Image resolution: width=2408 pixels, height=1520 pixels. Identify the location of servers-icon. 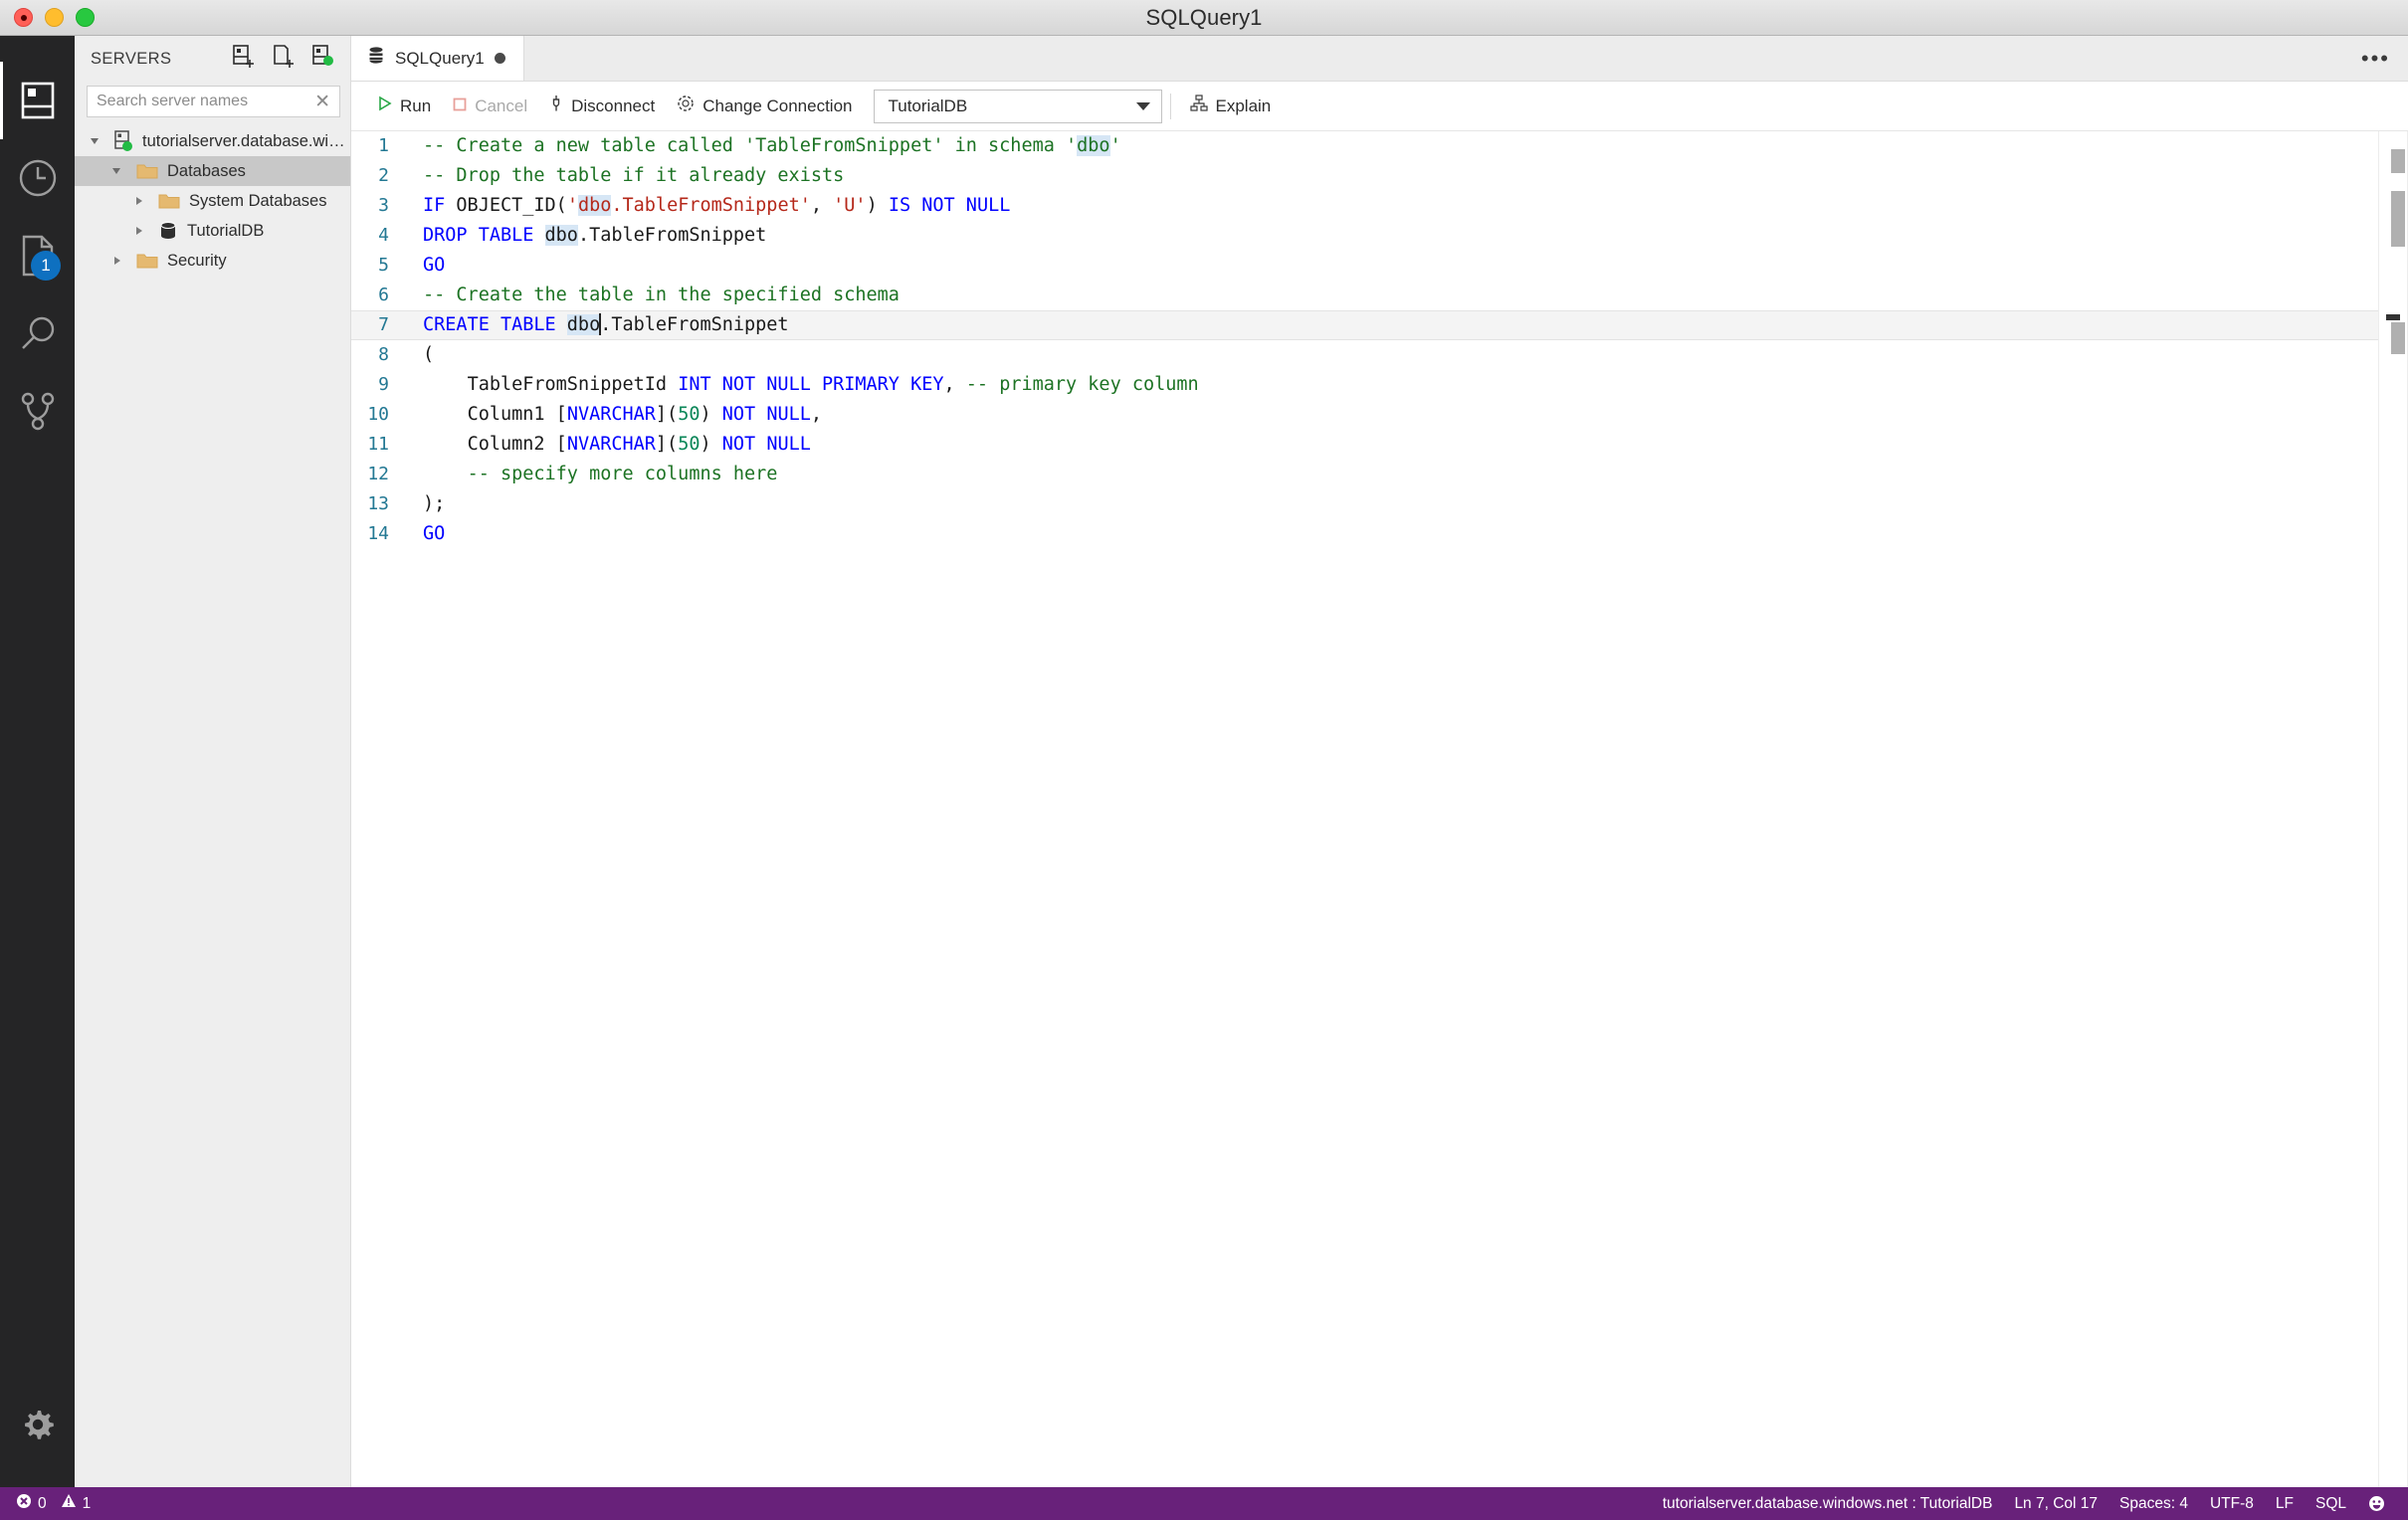
(38, 101).